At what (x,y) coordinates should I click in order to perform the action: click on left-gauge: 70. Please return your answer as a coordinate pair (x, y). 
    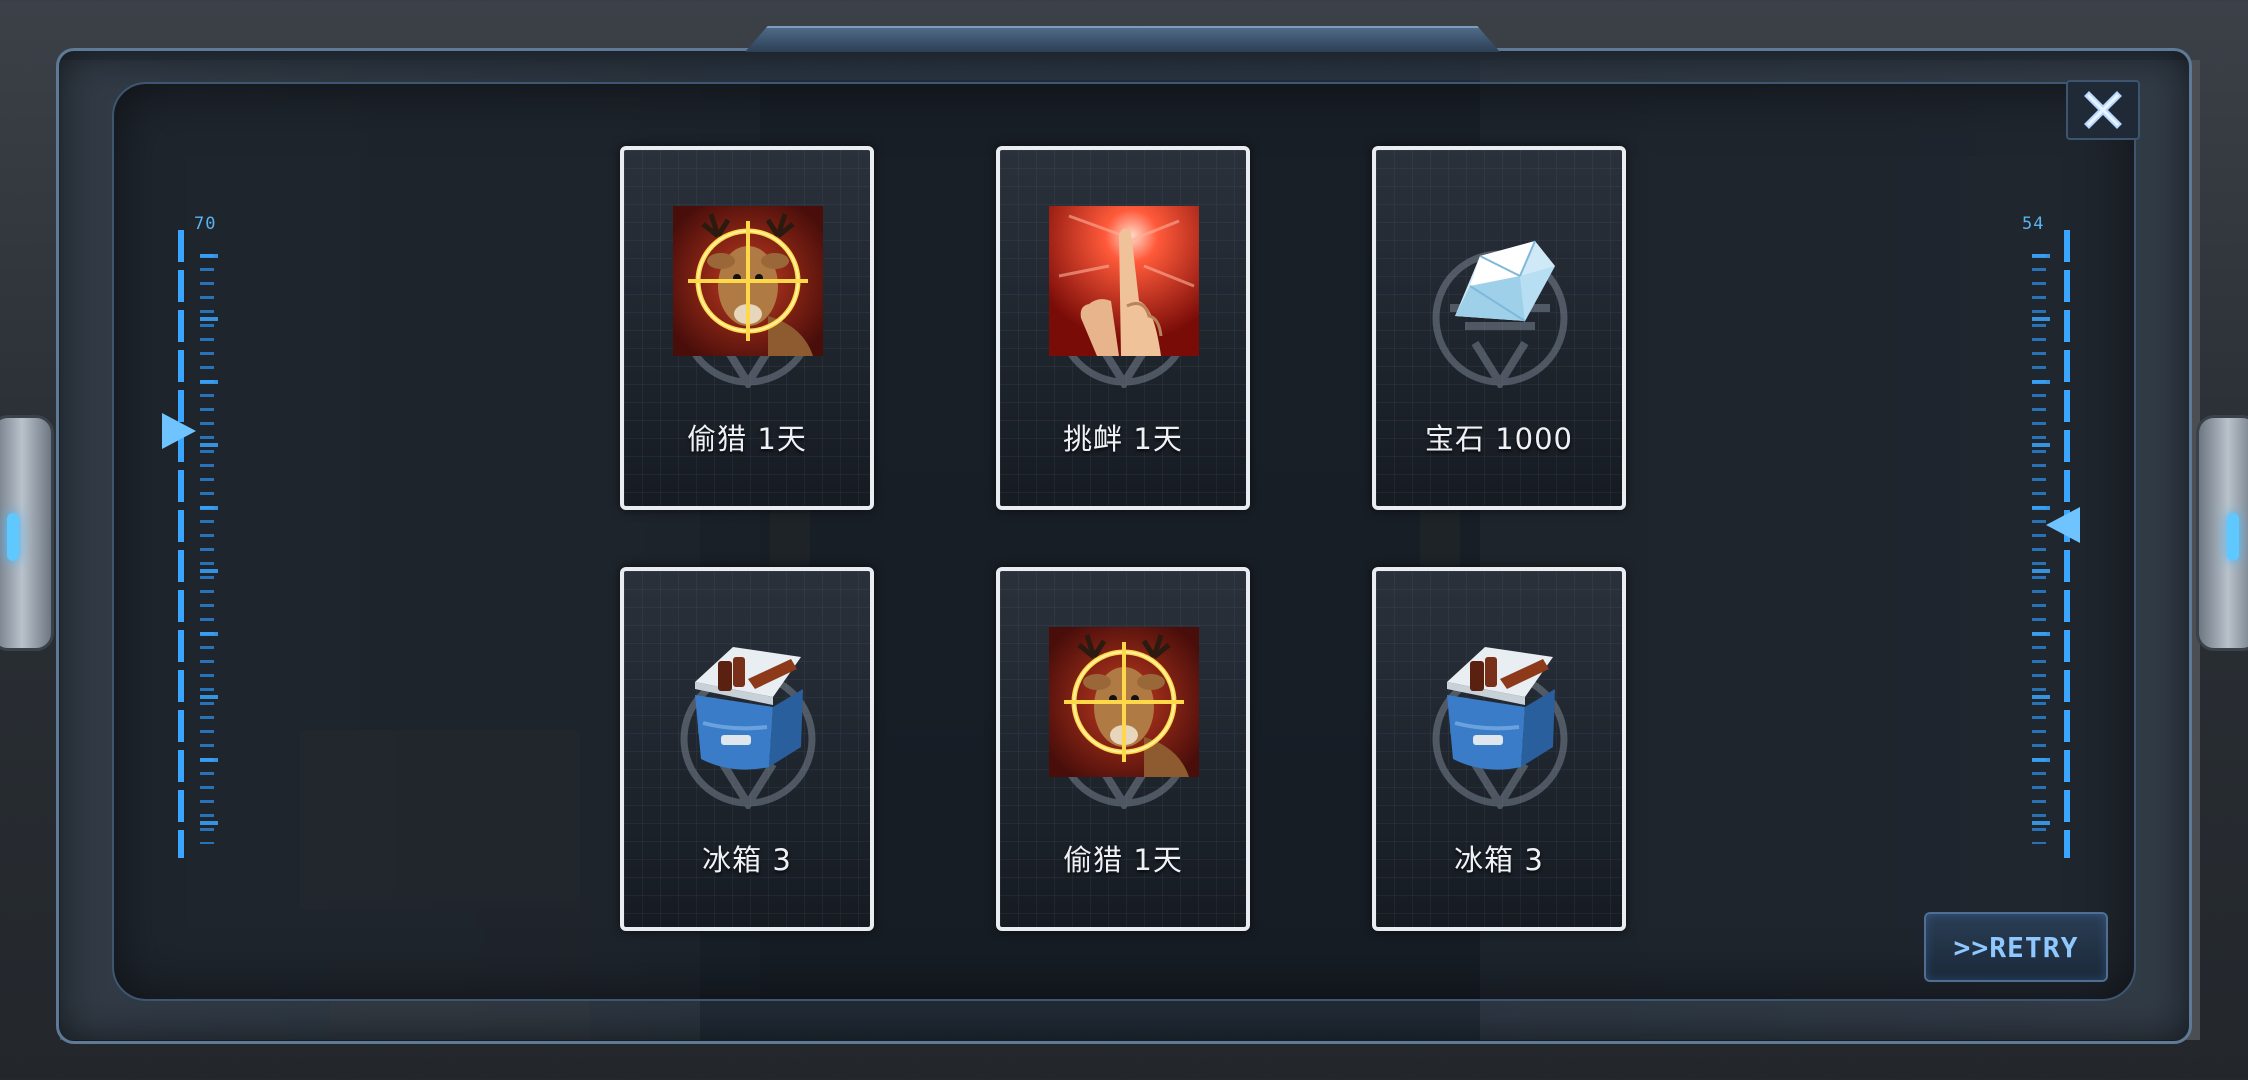
    Looking at the image, I should click on (196, 536).